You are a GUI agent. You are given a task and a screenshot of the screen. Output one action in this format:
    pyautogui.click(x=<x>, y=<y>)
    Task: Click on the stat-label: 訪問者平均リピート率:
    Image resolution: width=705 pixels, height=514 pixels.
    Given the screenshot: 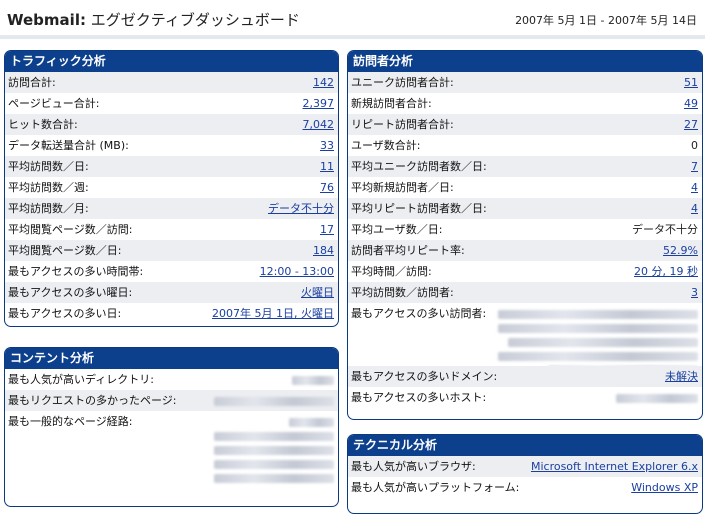 What is the action you would take?
    pyautogui.click(x=408, y=250)
    